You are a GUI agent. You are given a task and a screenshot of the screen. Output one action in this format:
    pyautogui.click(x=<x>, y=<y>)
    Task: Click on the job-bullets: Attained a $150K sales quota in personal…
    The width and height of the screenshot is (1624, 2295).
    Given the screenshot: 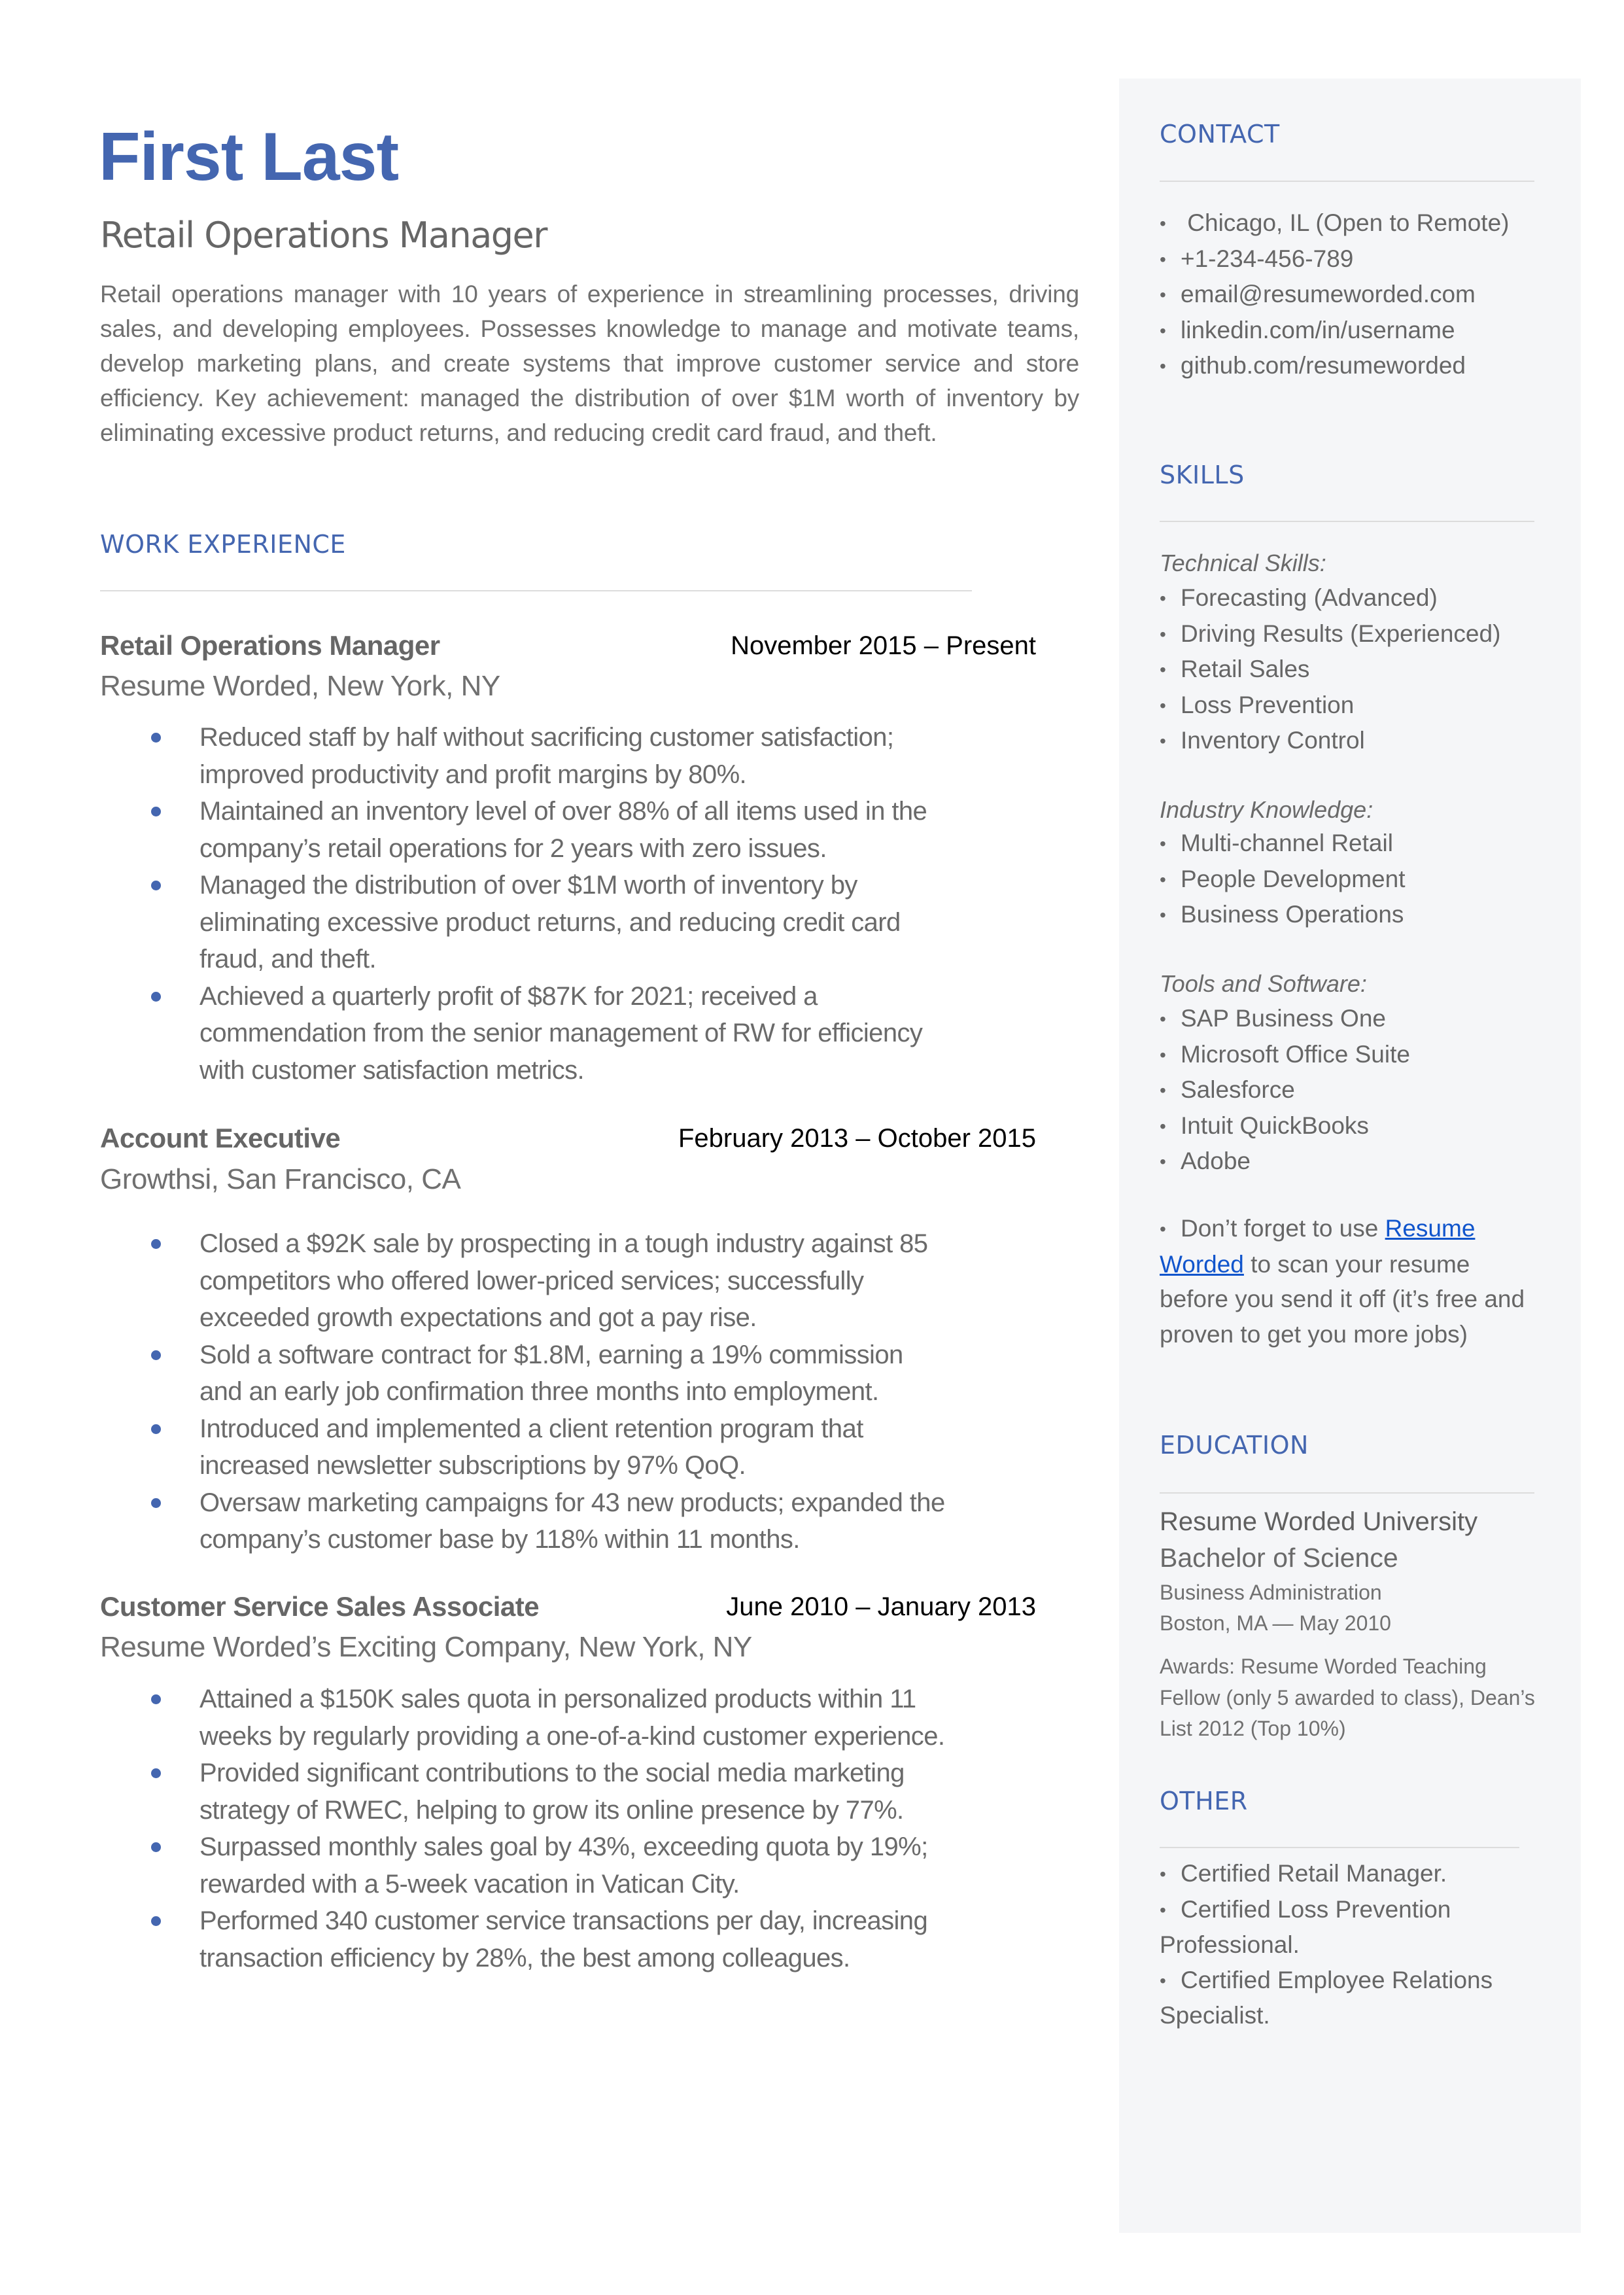 What is the action you would take?
    pyautogui.click(x=525, y=1828)
    